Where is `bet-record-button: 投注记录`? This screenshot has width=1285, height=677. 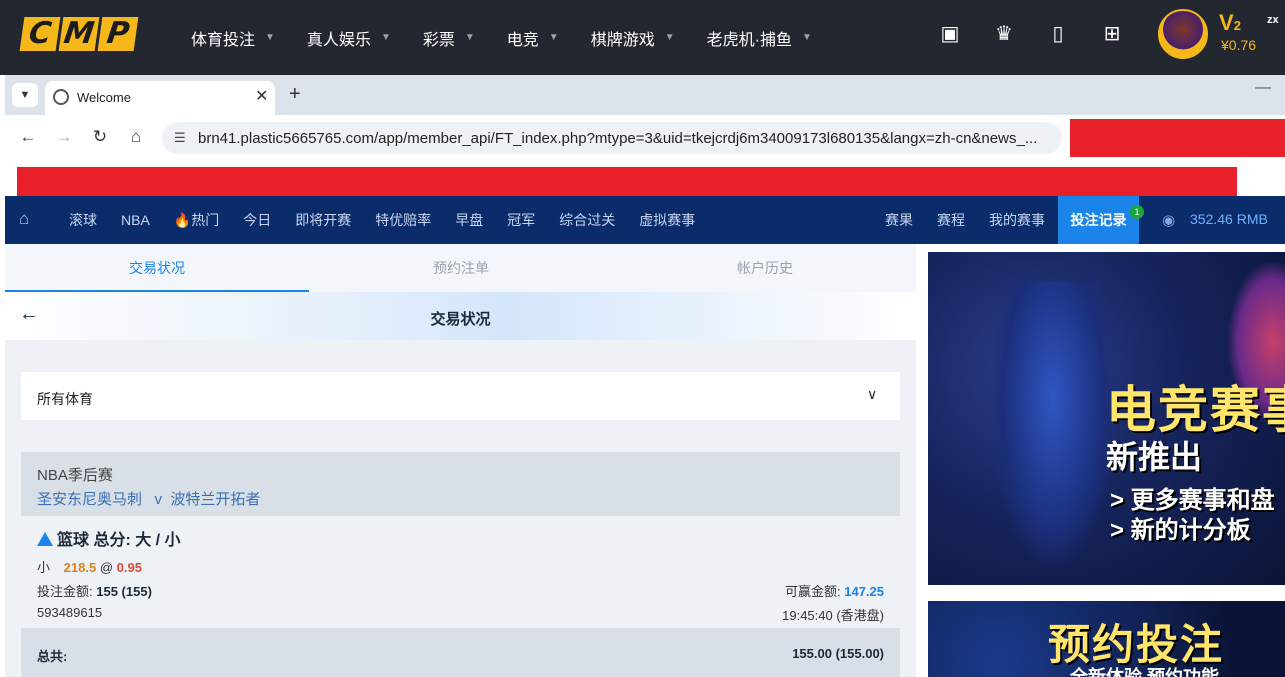 bet-record-button: 投注记录 is located at coordinates (1098, 220).